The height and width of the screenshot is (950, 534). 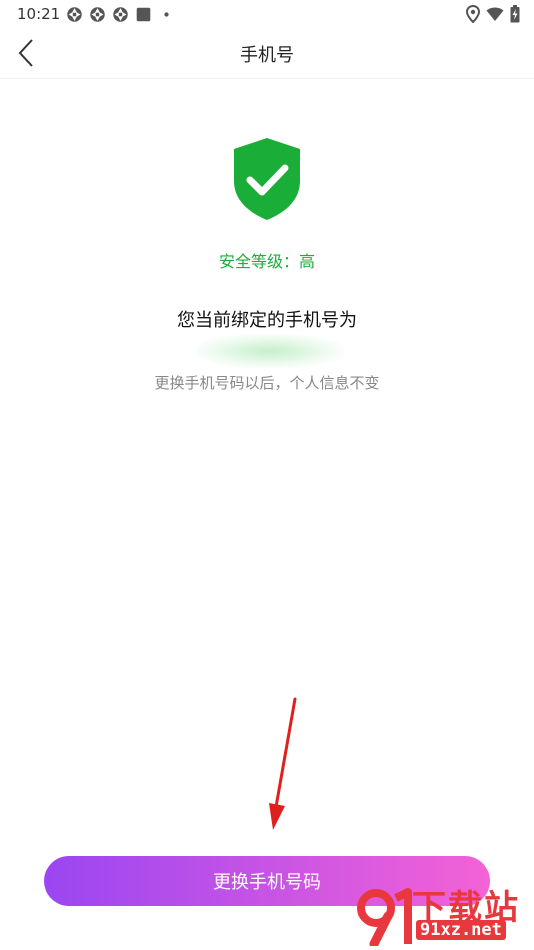 I want to click on masked-phone-number, so click(x=270, y=351).